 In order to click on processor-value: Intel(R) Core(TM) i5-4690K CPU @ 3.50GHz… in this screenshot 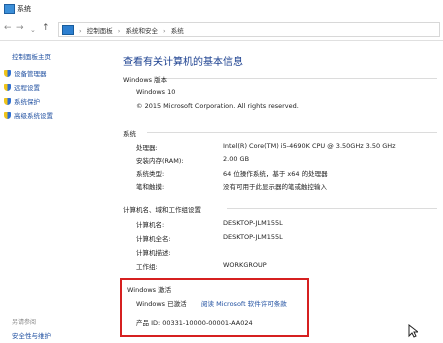, I will do `click(309, 146)`.